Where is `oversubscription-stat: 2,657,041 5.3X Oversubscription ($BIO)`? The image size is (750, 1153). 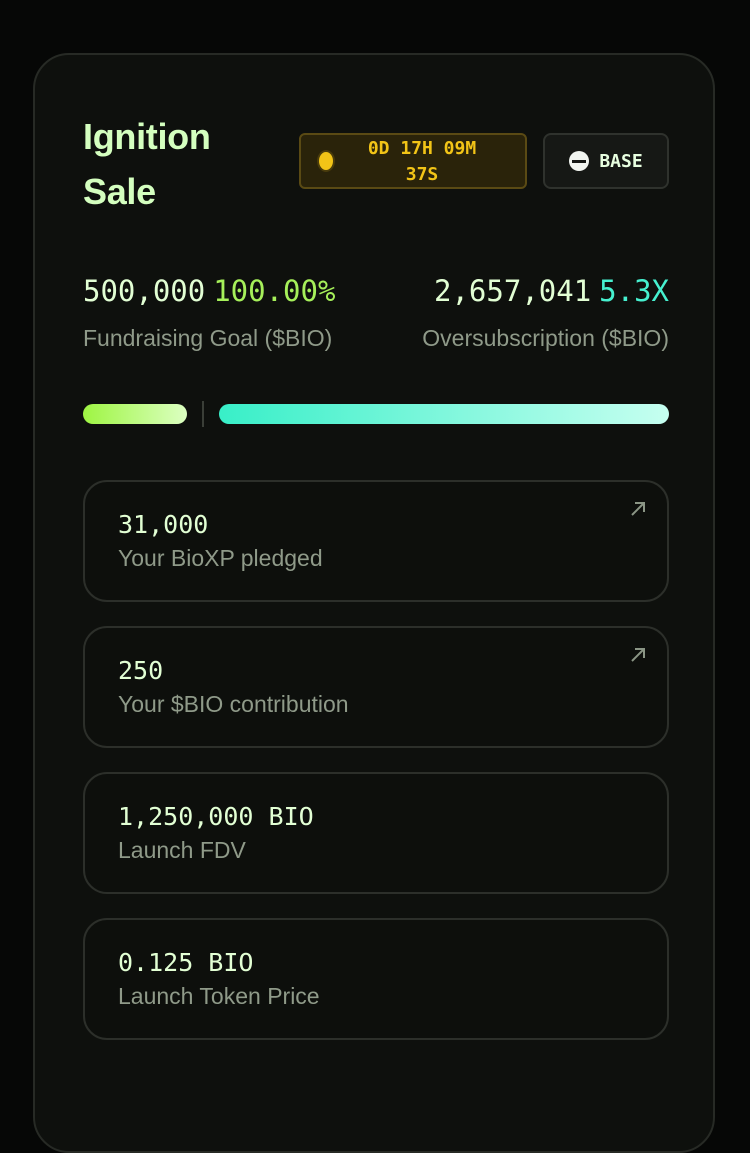
oversubscription-stat: 2,657,041 5.3X Oversubscription ($BIO) is located at coordinates (545, 312).